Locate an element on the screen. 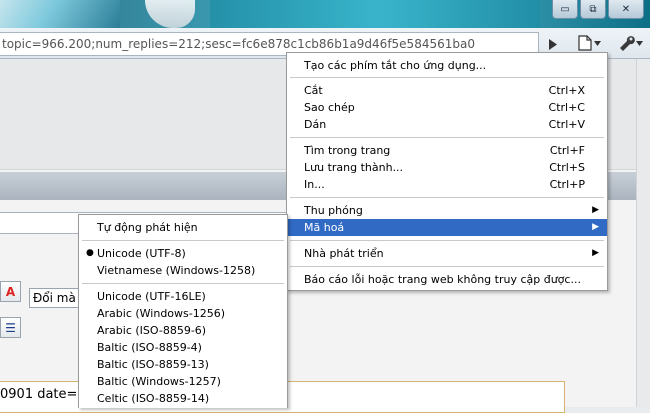 This screenshot has width=650, height=413. play-triangle-icon is located at coordinates (553, 44).